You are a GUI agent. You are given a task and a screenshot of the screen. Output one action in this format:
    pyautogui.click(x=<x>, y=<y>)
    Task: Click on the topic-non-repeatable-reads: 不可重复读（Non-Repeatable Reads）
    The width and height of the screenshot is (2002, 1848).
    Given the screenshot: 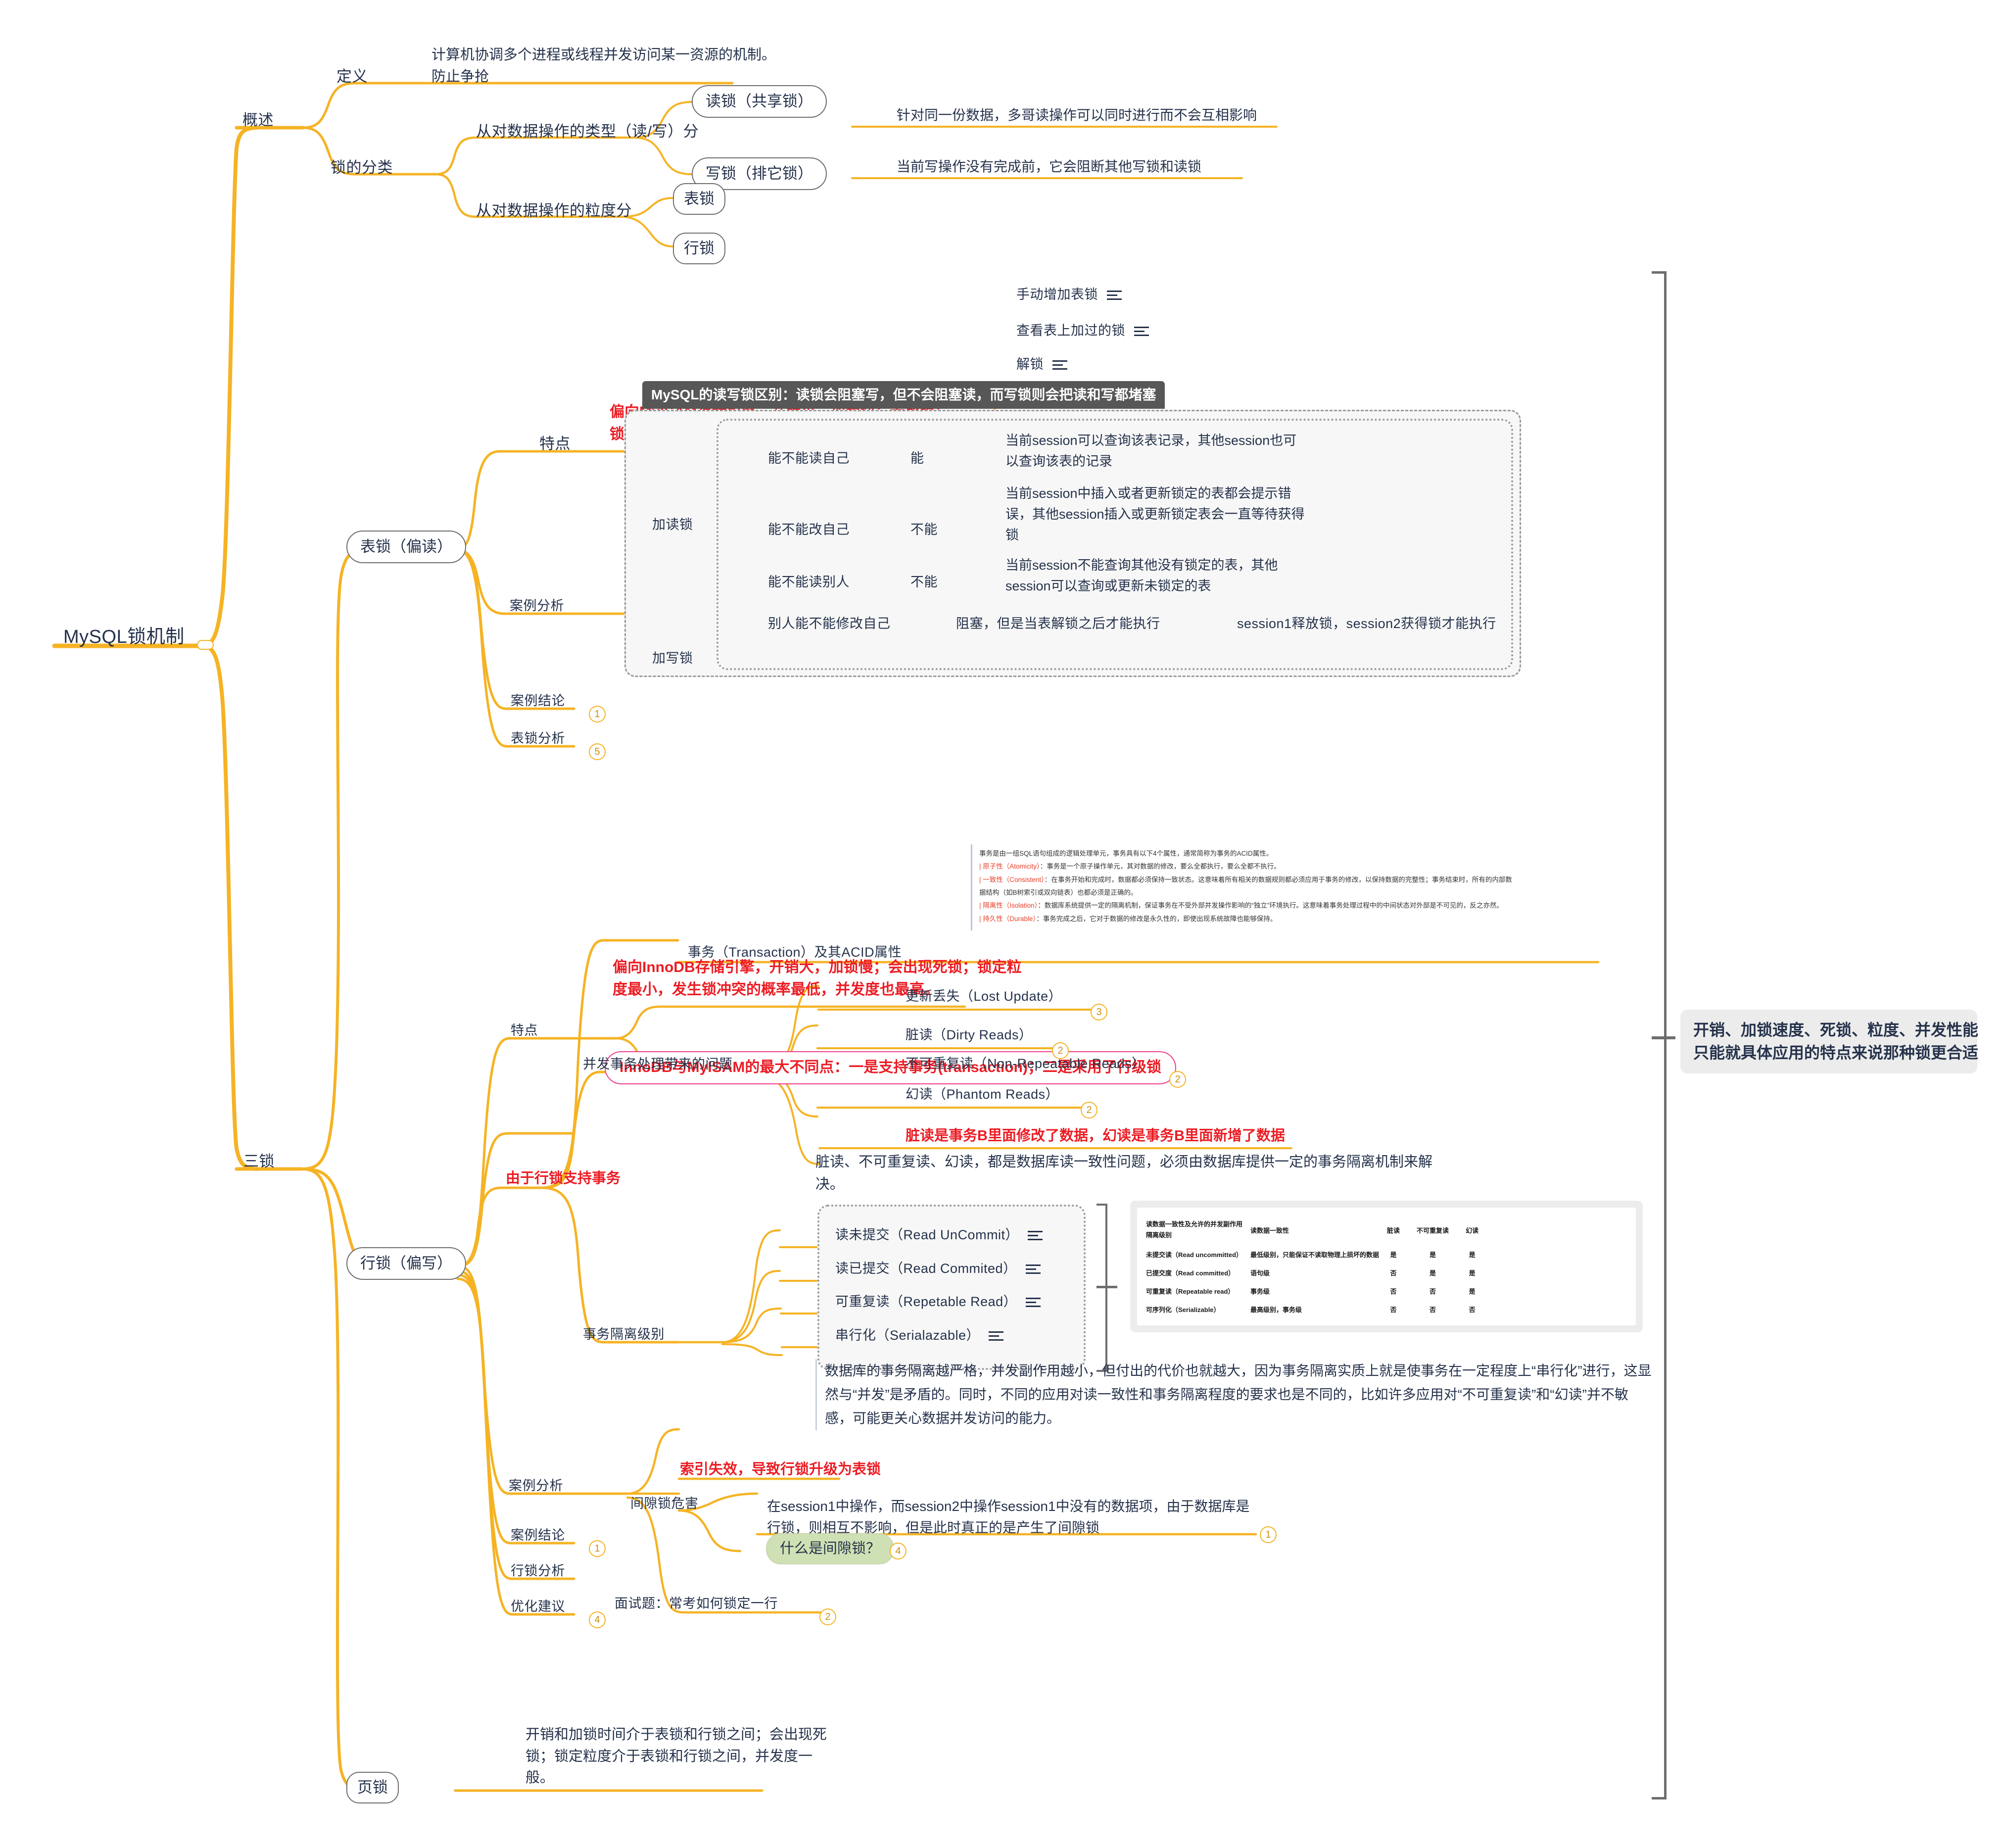 What is the action you would take?
    pyautogui.click(x=1025, y=1063)
    